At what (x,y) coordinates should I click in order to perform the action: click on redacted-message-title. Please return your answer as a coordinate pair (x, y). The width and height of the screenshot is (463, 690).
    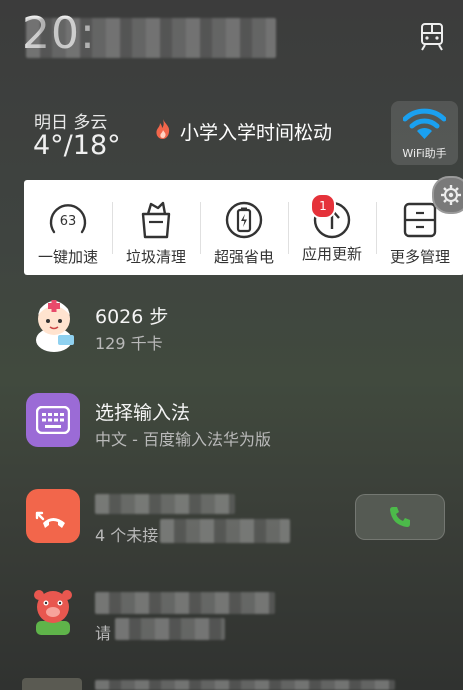
    Looking at the image, I should click on (185, 603).